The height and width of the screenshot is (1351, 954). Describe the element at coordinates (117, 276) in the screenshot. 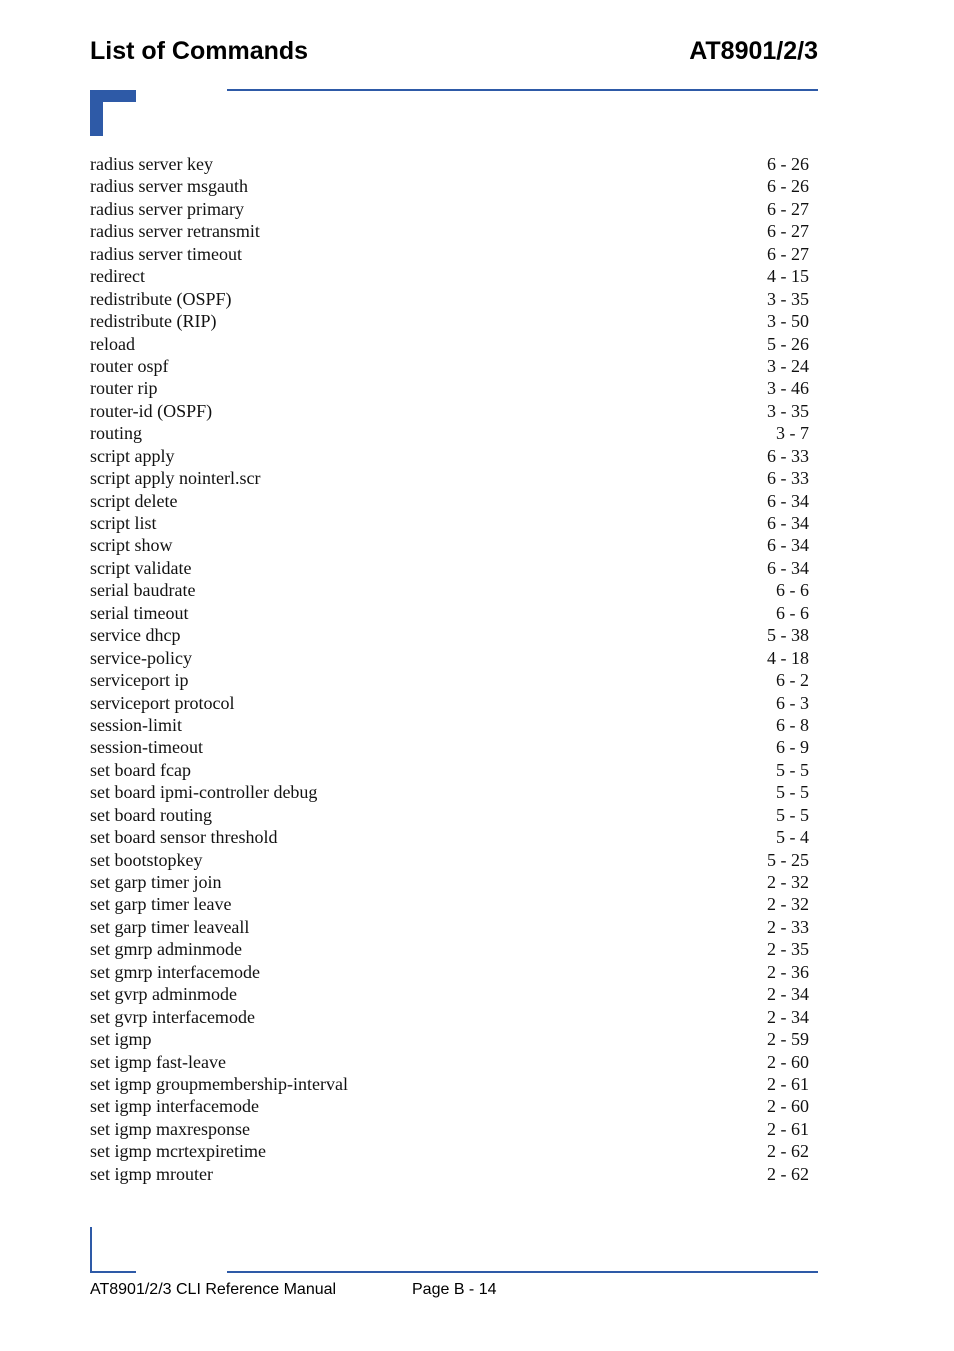

I see `command-name: redirect` at that location.